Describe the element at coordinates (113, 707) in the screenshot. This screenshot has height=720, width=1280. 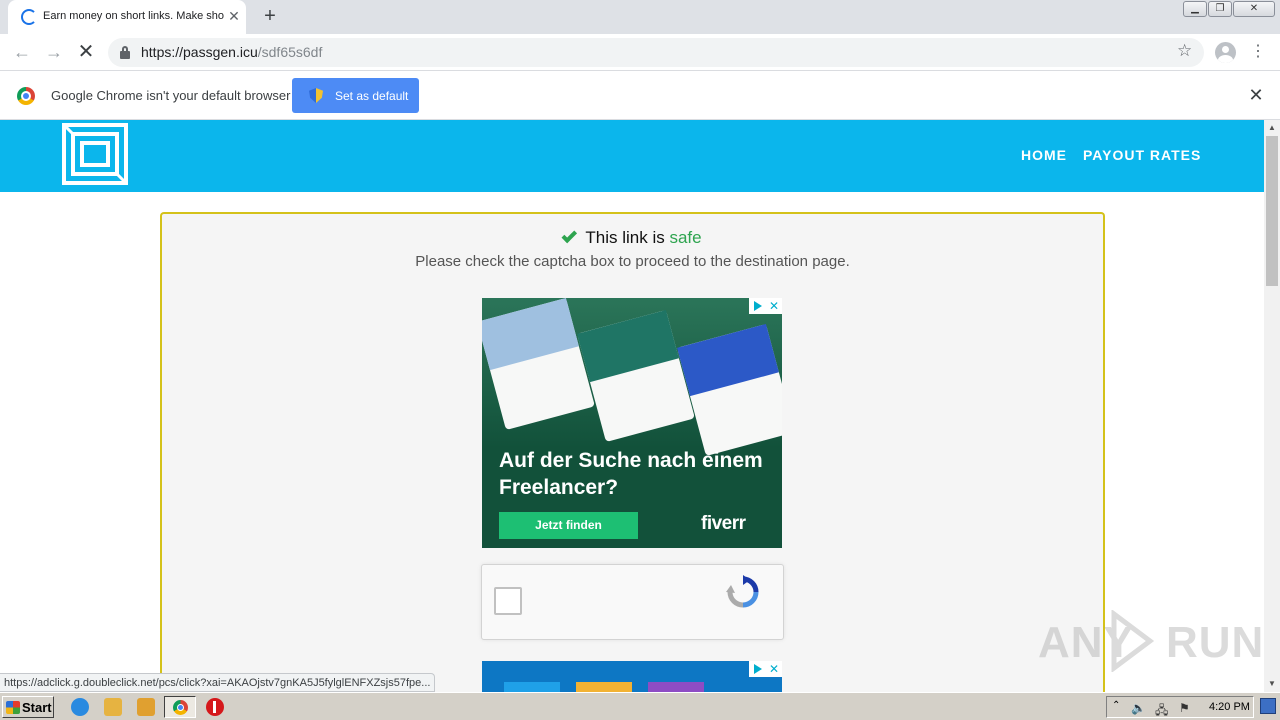
I see `file-explorer-icon` at that location.